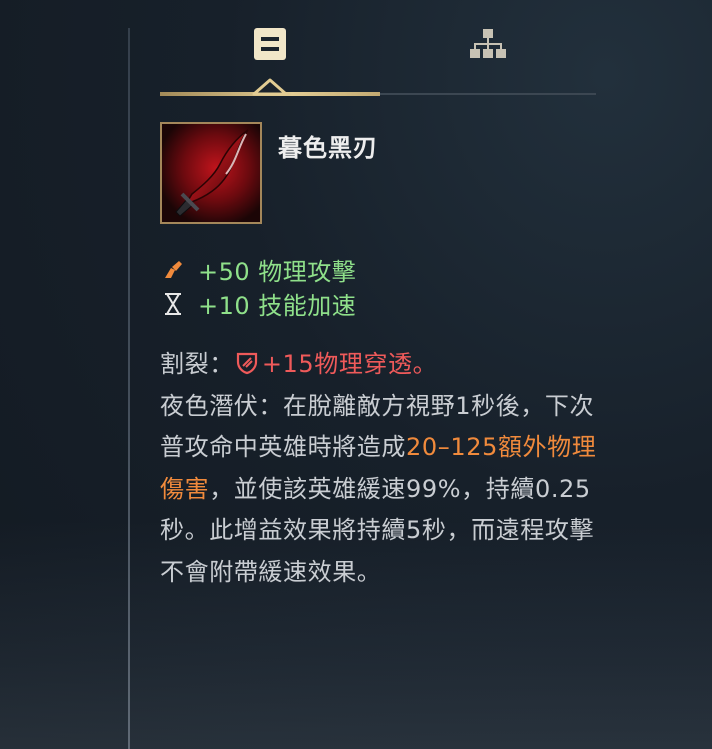  Describe the element at coordinates (173, 304) in the screenshot. I see `hourglass-icon` at that location.